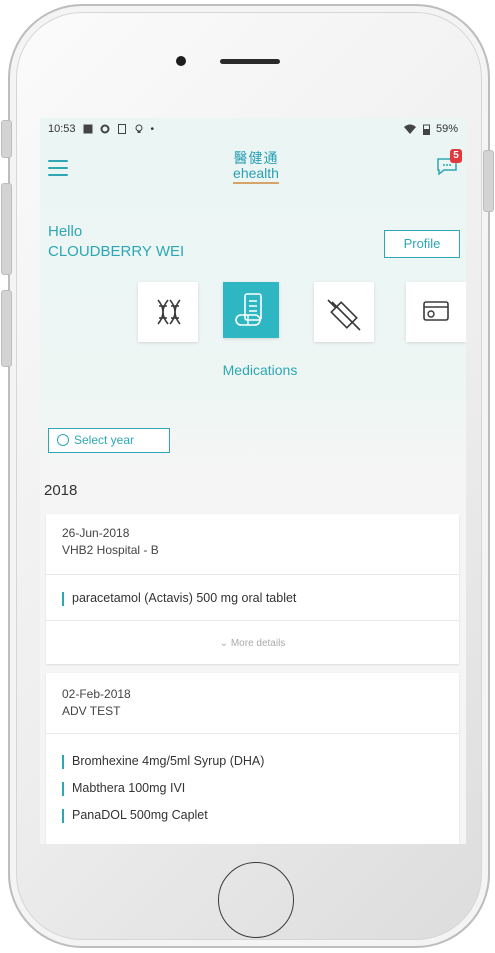 This screenshot has height=953, width=495. Describe the element at coordinates (62, 129) in the screenshot. I see `clock: 10:53` at that location.